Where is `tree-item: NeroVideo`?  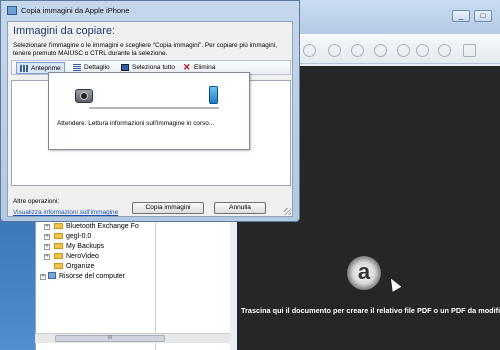
tree-item: NeroVideo is located at coordinates (76, 257).